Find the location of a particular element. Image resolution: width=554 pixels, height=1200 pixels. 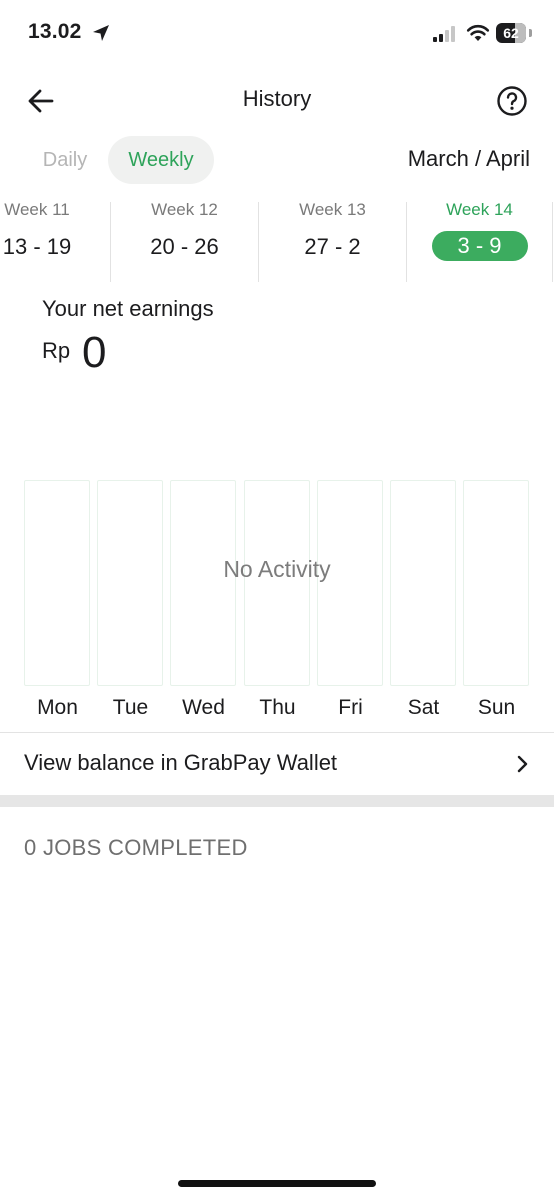

no-activity-message: No Activity is located at coordinates (277, 569).